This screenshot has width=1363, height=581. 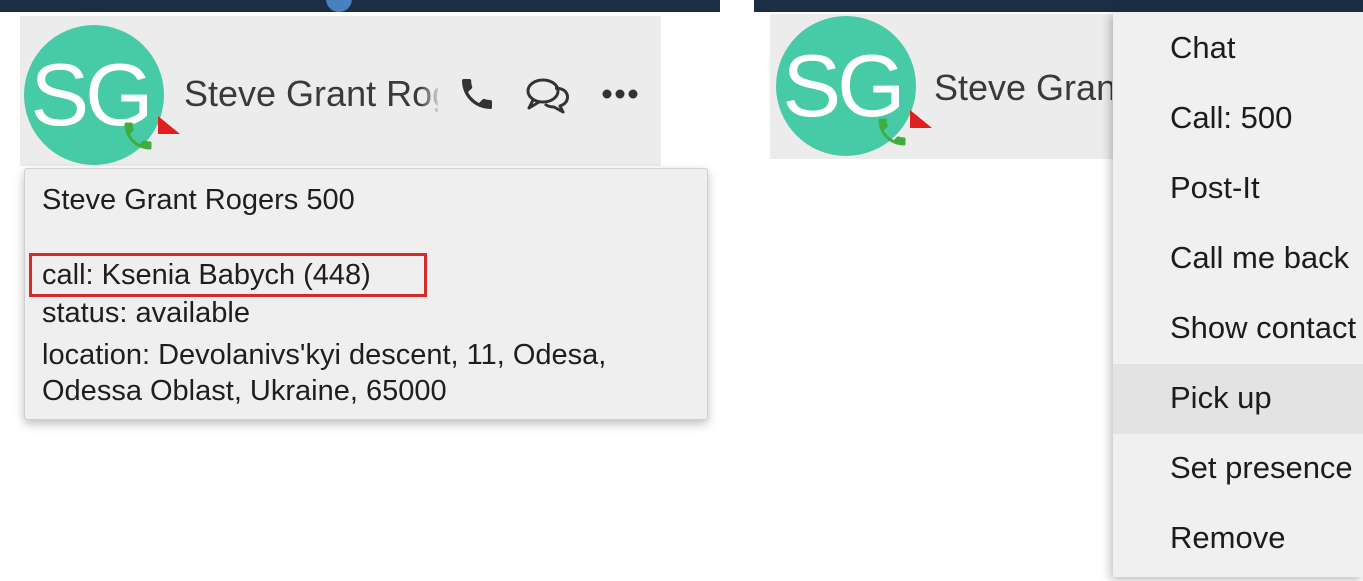 I want to click on menu-item-label: Pick up, so click(x=1221, y=397).